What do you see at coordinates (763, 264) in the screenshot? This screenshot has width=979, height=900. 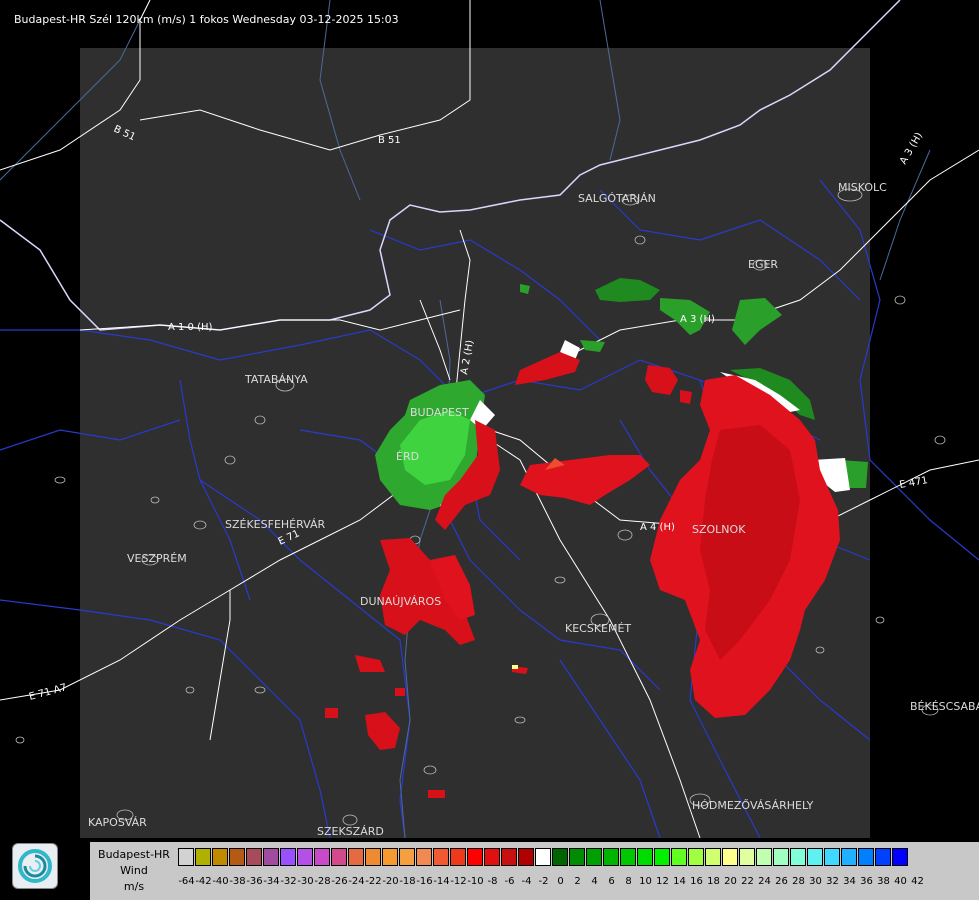 I see `city-label: EGER` at bounding box center [763, 264].